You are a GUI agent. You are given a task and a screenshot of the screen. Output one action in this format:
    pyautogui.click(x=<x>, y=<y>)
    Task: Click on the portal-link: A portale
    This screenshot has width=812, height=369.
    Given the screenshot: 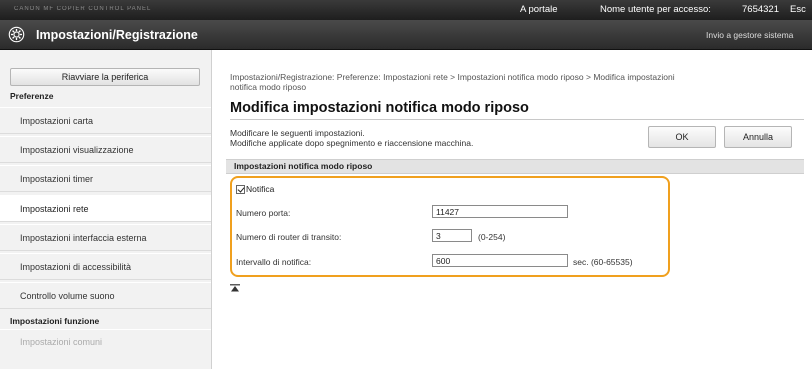 What is the action you would take?
    pyautogui.click(x=539, y=9)
    